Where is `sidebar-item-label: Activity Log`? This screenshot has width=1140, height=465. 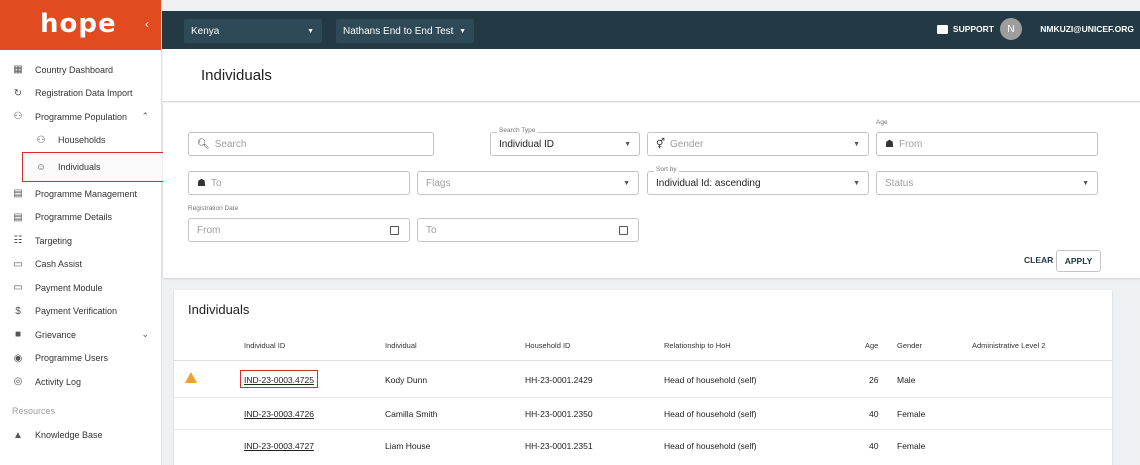
sidebar-item-label: Activity Log is located at coordinates (58, 381).